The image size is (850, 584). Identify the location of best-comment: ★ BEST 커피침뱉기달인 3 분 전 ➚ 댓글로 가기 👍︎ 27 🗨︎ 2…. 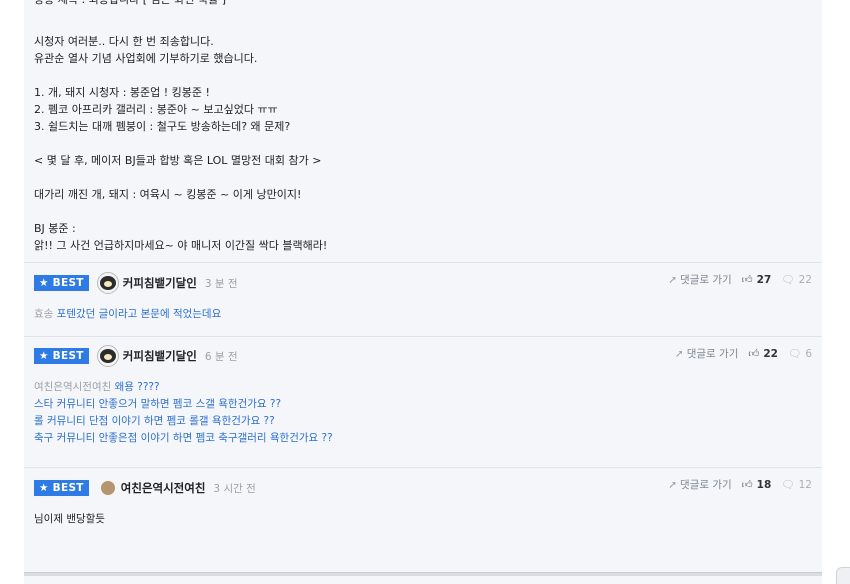
(423, 299).